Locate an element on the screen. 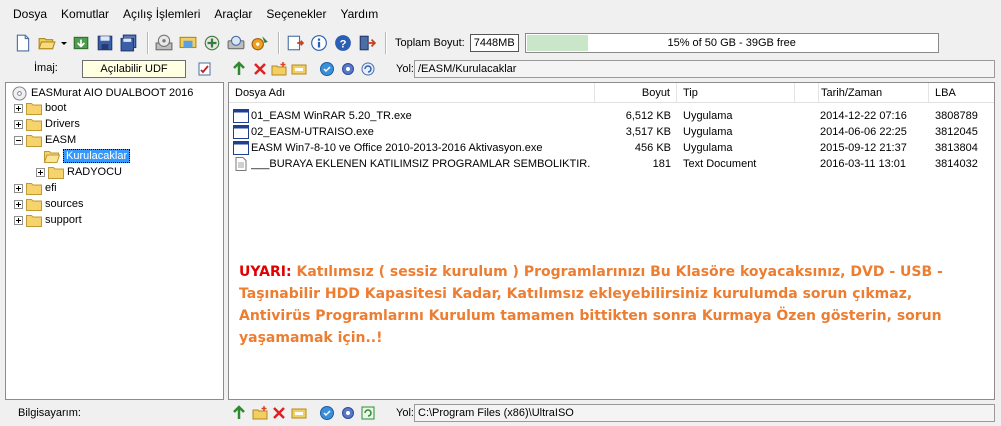 The height and width of the screenshot is (426, 1001). tree-node-boot: boot is located at coordinates (40, 108).